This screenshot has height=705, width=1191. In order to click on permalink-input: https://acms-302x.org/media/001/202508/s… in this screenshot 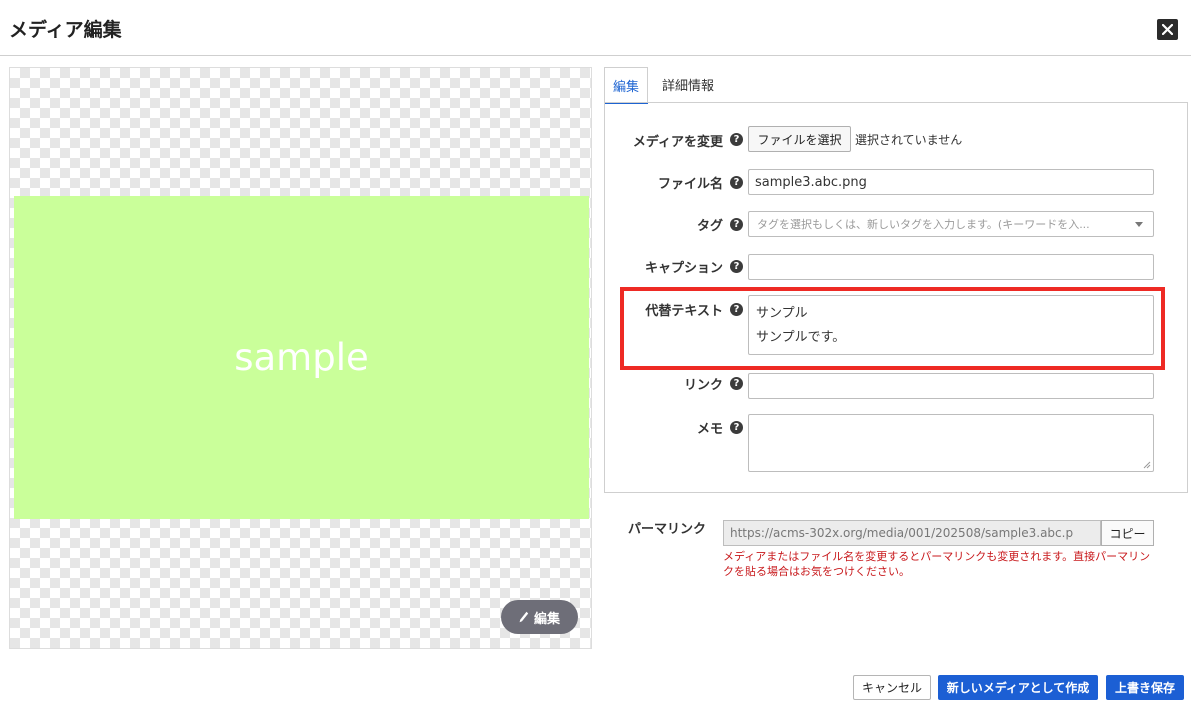, I will do `click(912, 533)`.